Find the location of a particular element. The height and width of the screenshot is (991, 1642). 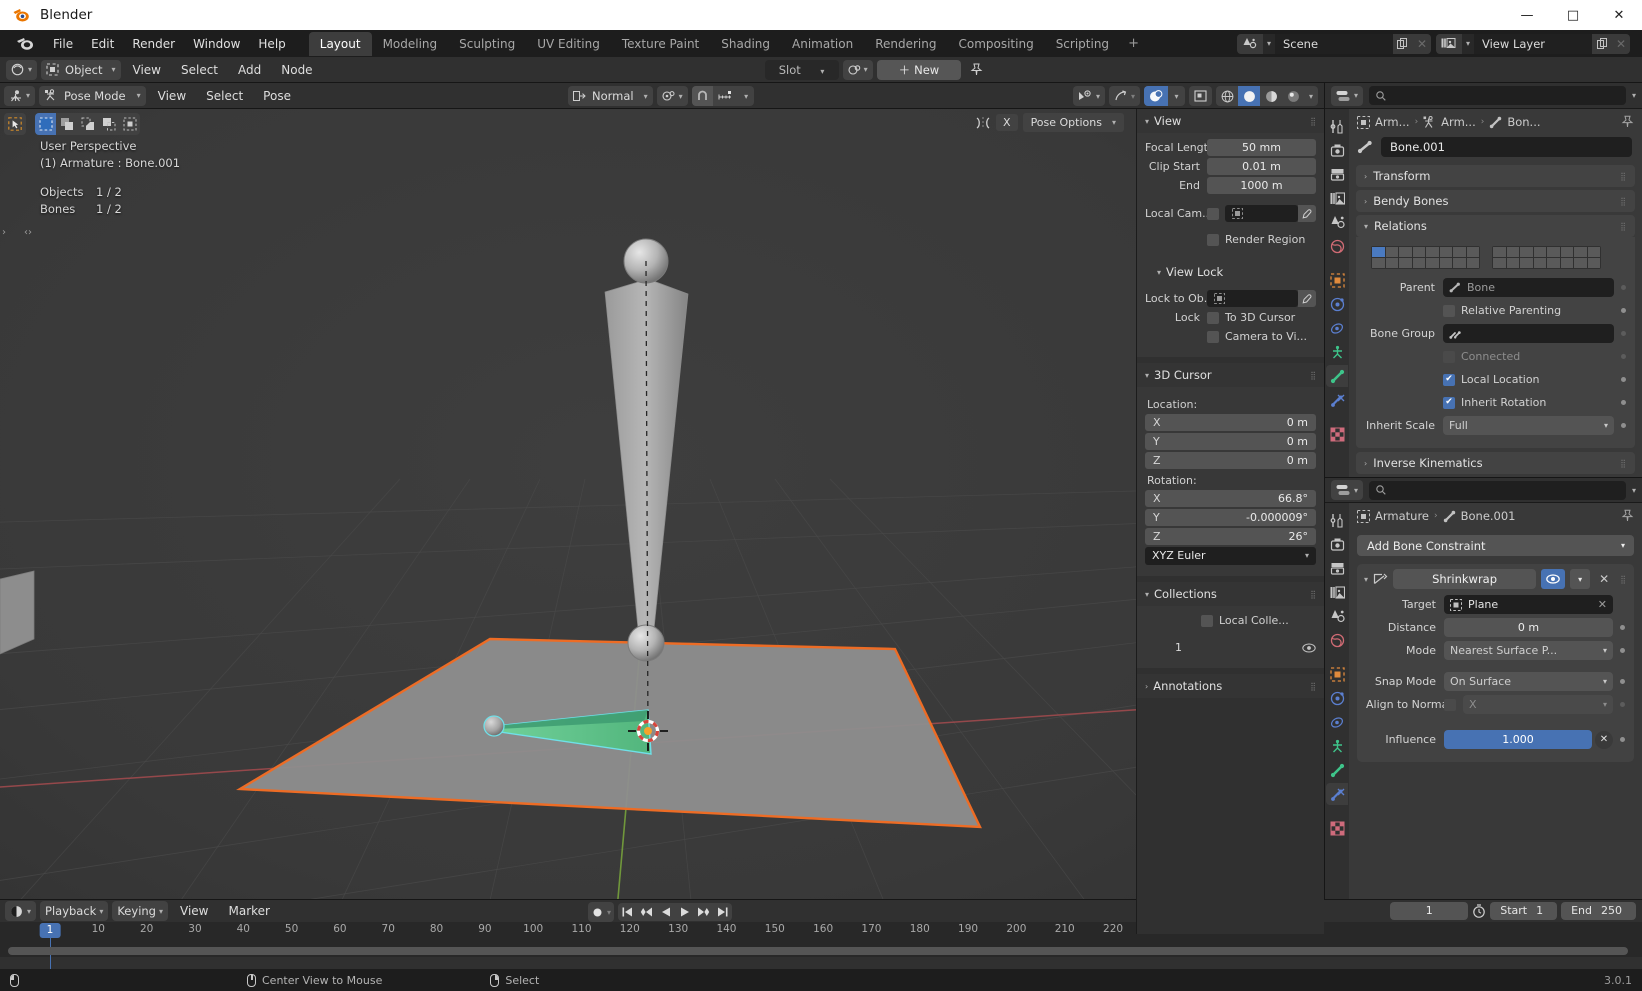

tab-modifiers is located at coordinates (1337, 304).